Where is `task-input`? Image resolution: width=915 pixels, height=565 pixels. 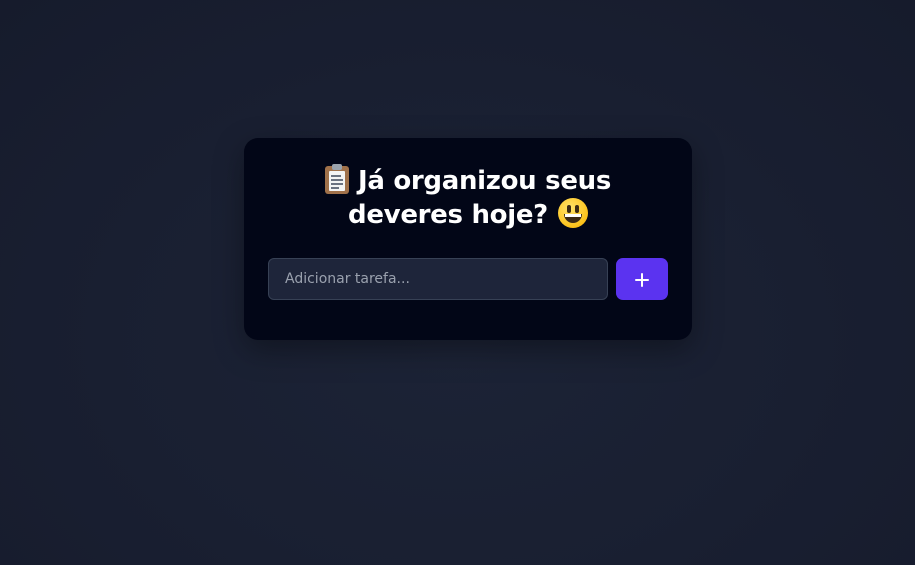 task-input is located at coordinates (438, 279).